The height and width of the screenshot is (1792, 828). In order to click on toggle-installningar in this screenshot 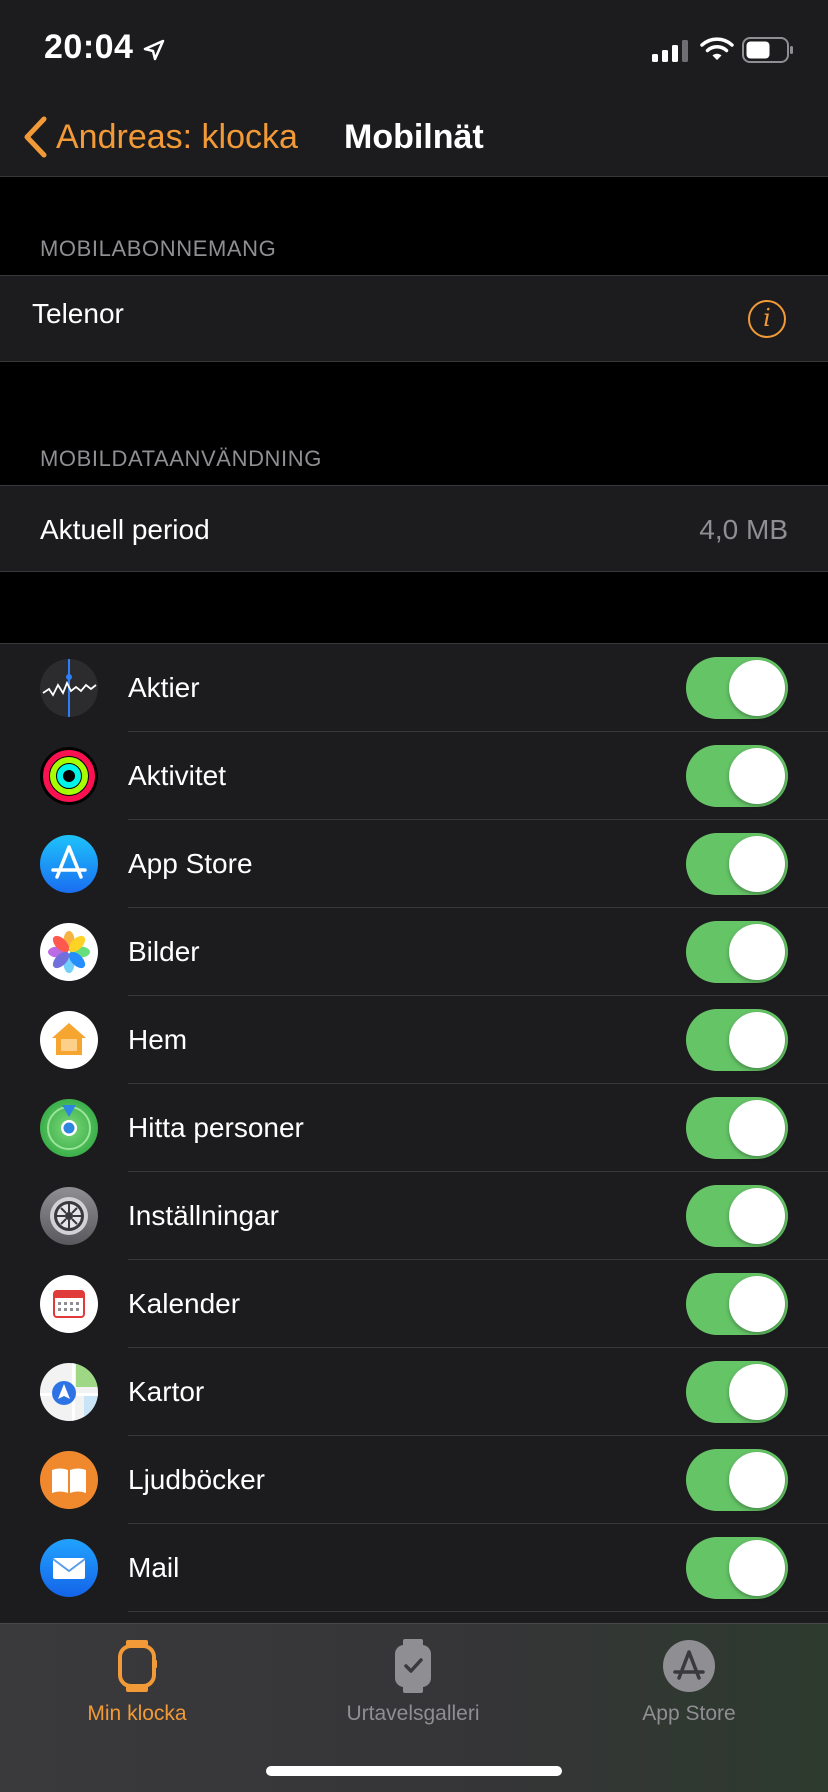, I will do `click(737, 1216)`.